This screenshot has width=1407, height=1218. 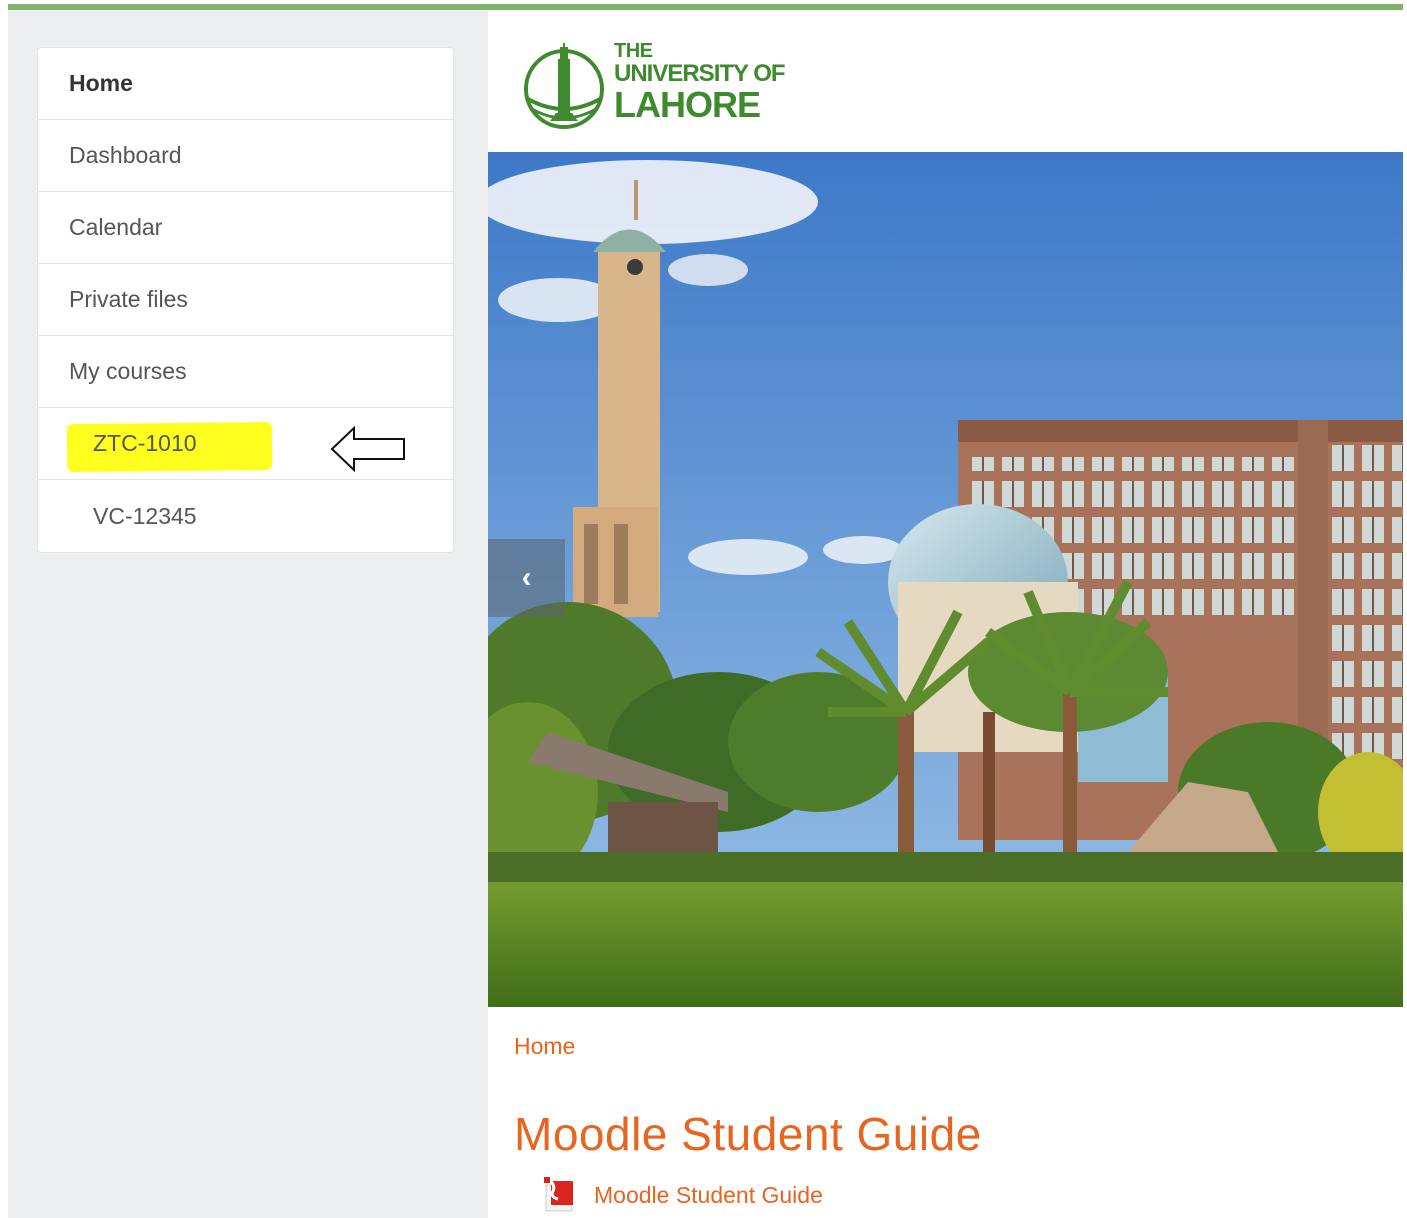 What do you see at coordinates (145, 515) in the screenshot?
I see `nav-item-label: VC-12345` at bounding box center [145, 515].